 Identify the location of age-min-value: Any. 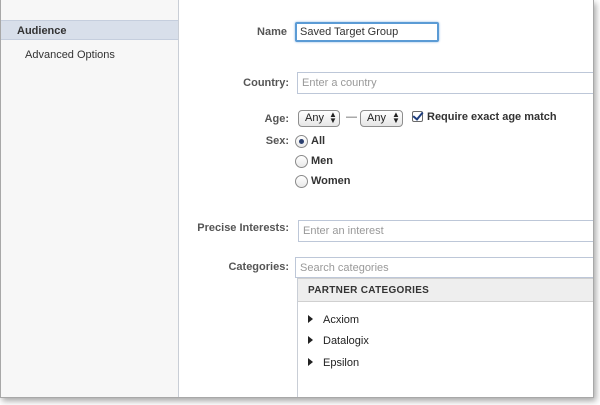
(314, 118).